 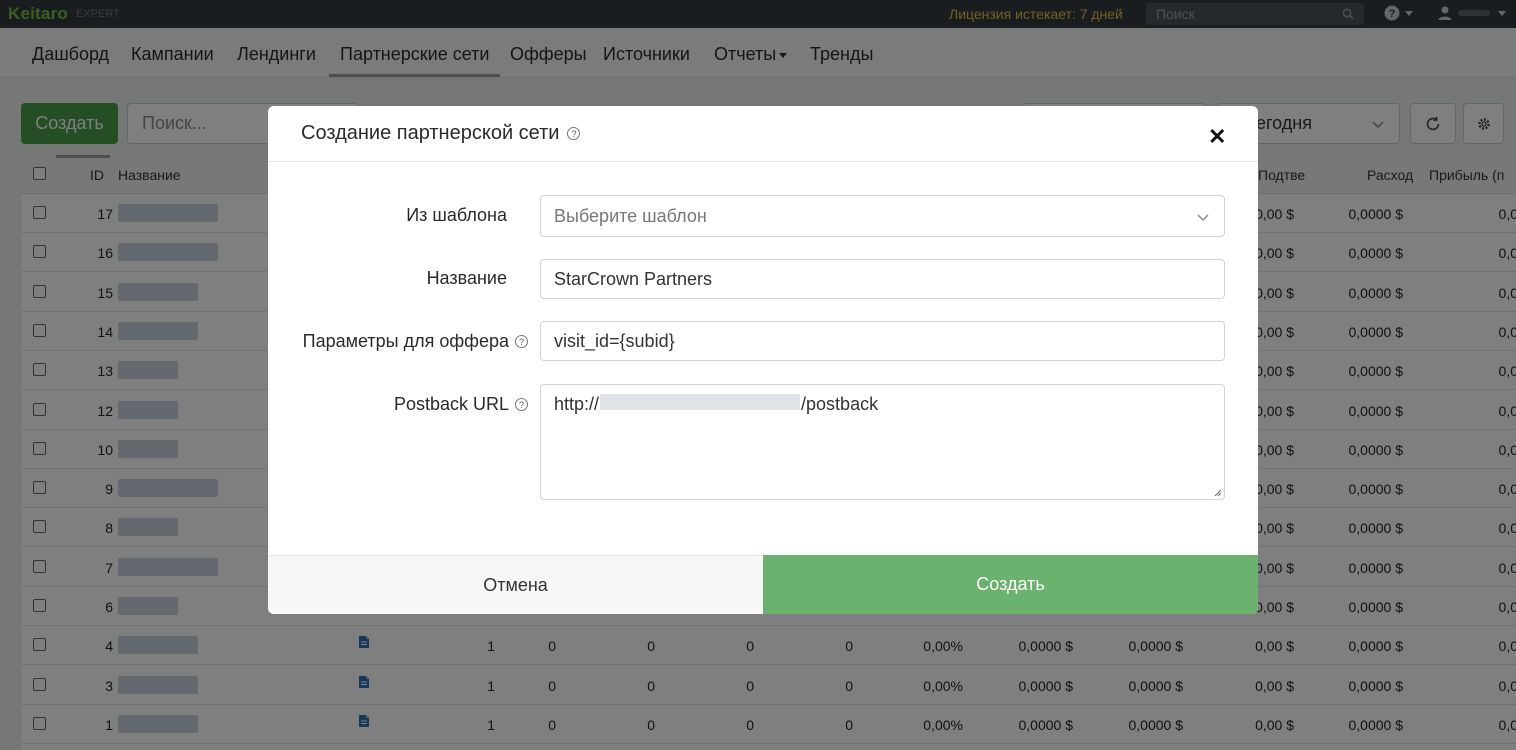 What do you see at coordinates (633, 278) in the screenshot?
I see `name-value: StarCrown Partners` at bounding box center [633, 278].